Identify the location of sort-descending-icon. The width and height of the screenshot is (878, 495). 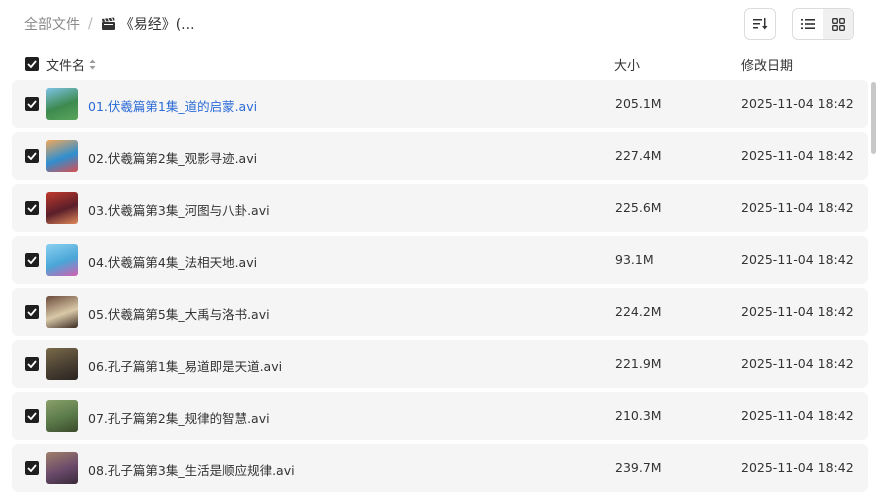
(760, 24).